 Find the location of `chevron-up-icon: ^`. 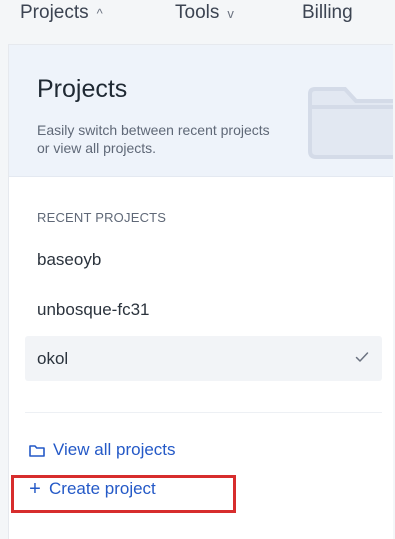

chevron-up-icon: ^ is located at coordinates (99, 13).